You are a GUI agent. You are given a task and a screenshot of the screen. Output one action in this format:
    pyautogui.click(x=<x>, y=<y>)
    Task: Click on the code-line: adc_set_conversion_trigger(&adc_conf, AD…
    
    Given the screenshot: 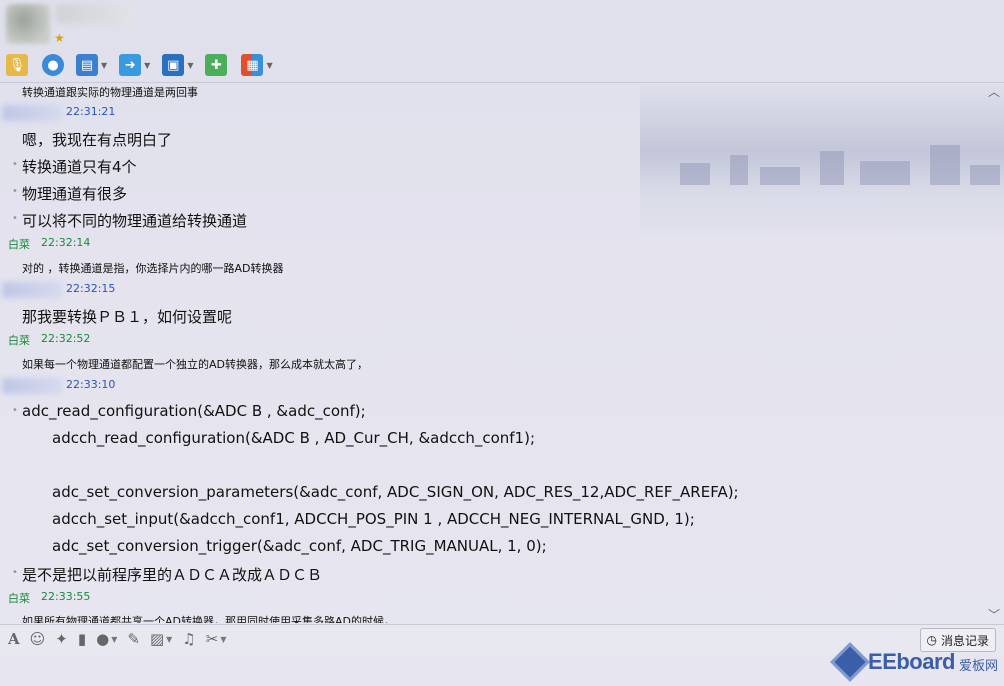 What is the action you would take?
    pyautogui.click(x=299, y=546)
    